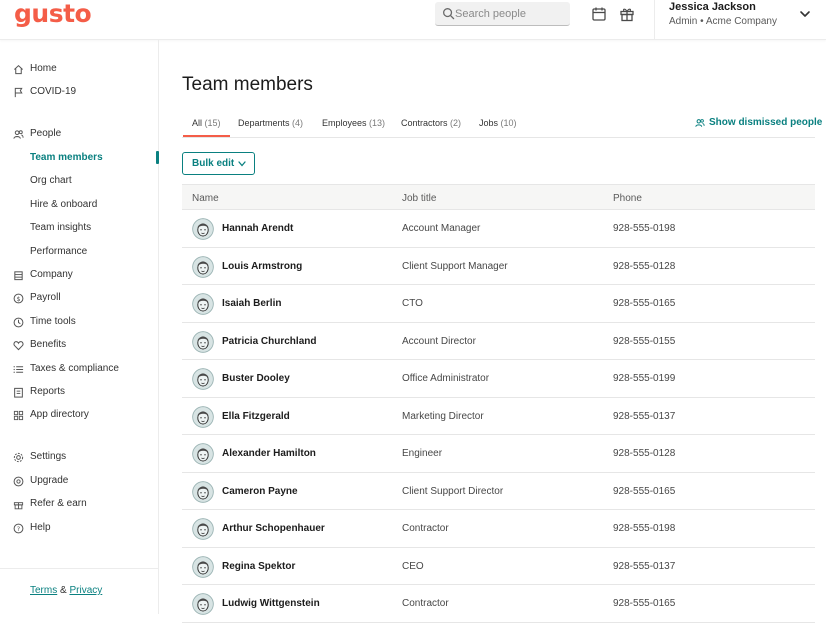 This screenshot has width=826, height=623. I want to click on member-job-title: Account Director, so click(439, 341).